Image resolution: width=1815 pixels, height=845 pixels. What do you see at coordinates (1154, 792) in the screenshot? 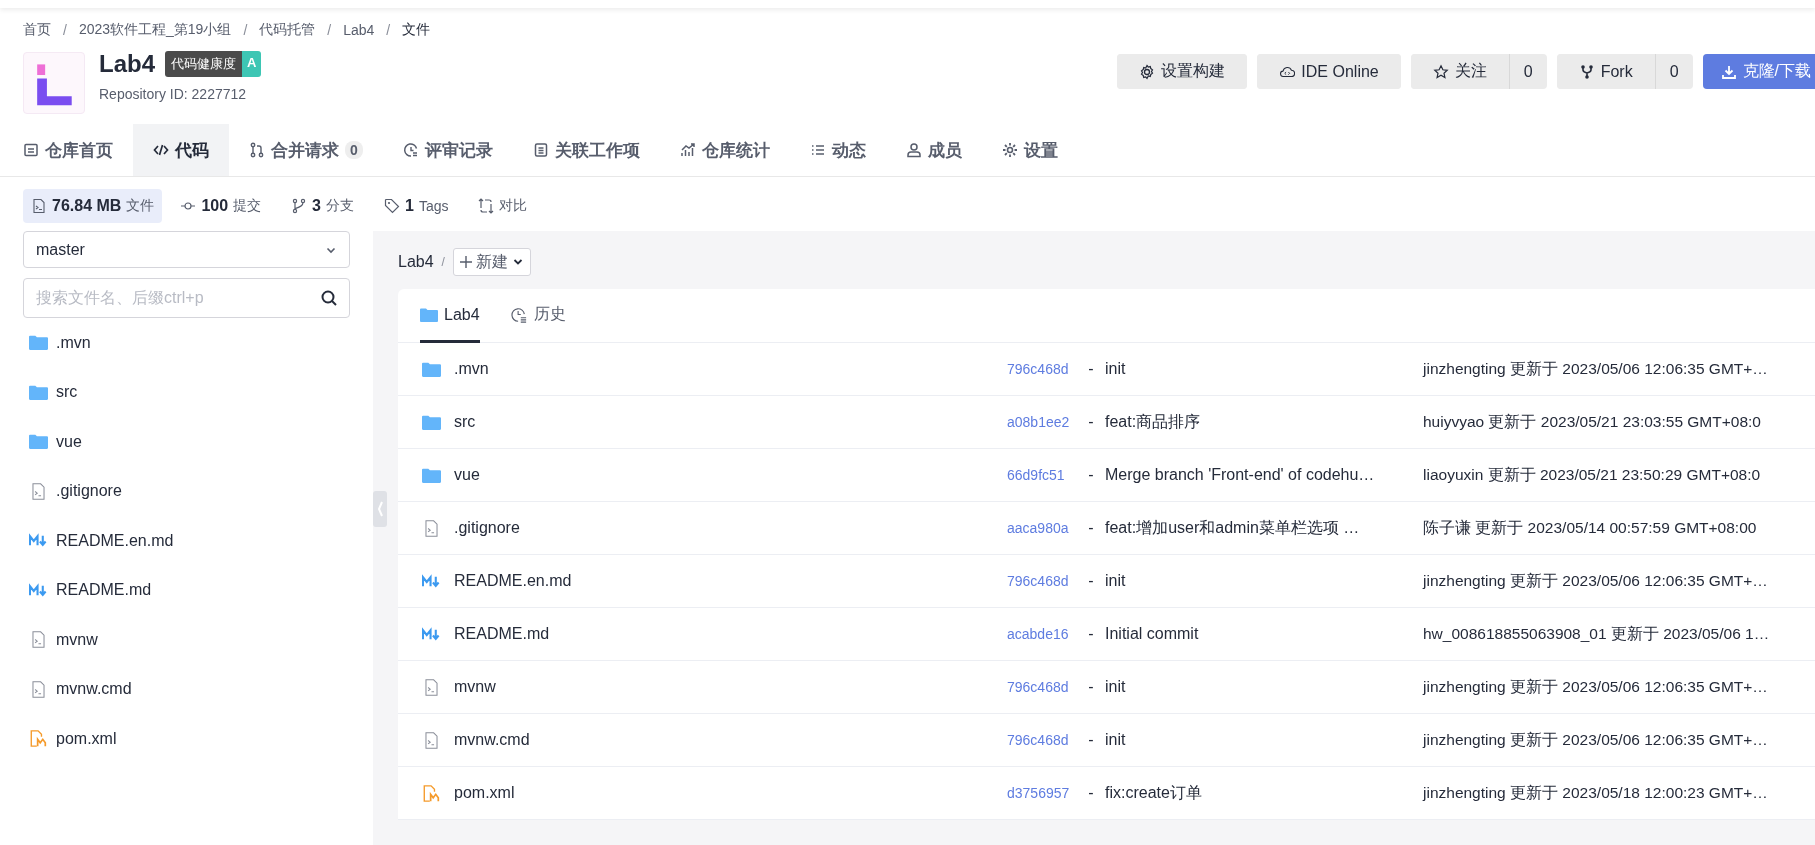
I see `commit-message: fix:create订单` at bounding box center [1154, 792].